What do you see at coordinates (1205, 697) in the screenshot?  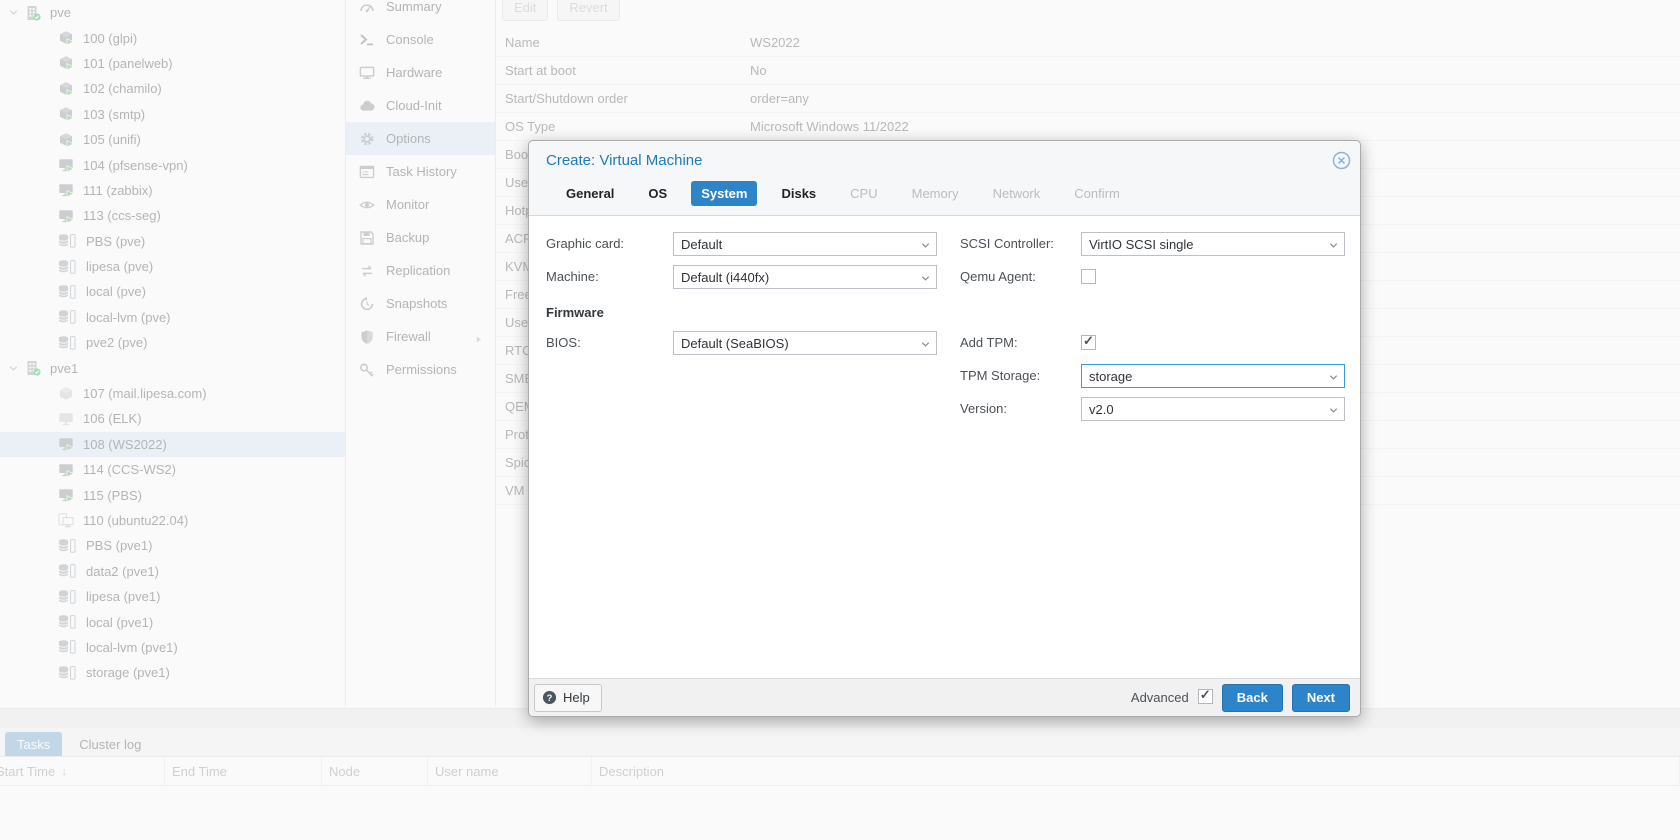 I see `advanced-checkbox` at bounding box center [1205, 697].